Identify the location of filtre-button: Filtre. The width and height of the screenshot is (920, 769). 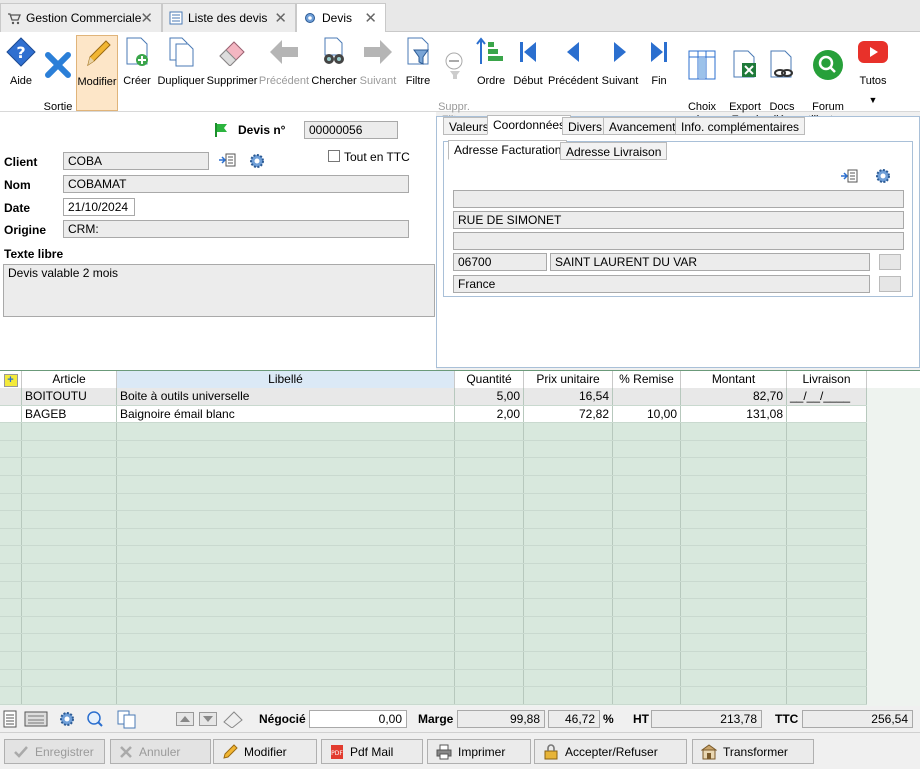
(418, 73).